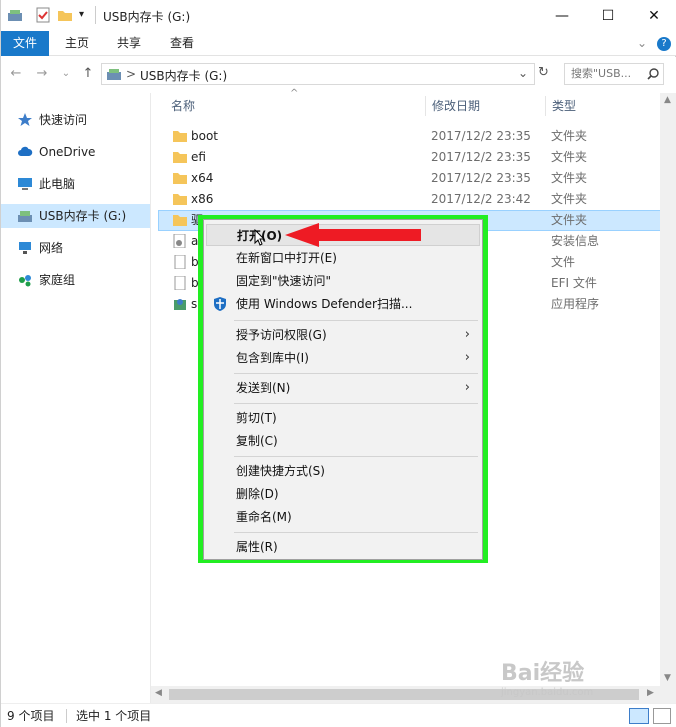 The width and height of the screenshot is (676, 727). I want to click on menu-item-delete: 删除(D), so click(343, 494).